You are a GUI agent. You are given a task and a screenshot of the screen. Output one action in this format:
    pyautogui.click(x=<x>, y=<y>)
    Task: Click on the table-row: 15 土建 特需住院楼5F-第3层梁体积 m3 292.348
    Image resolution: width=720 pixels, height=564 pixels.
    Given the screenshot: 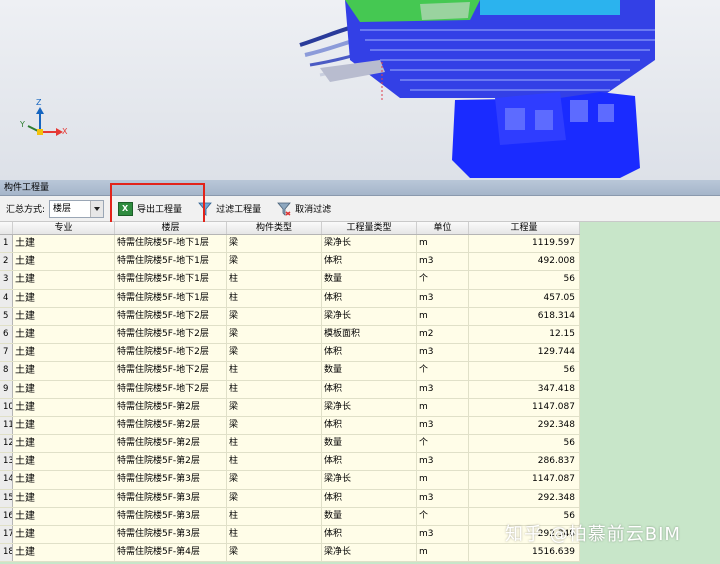 What is the action you would take?
    pyautogui.click(x=290, y=498)
    